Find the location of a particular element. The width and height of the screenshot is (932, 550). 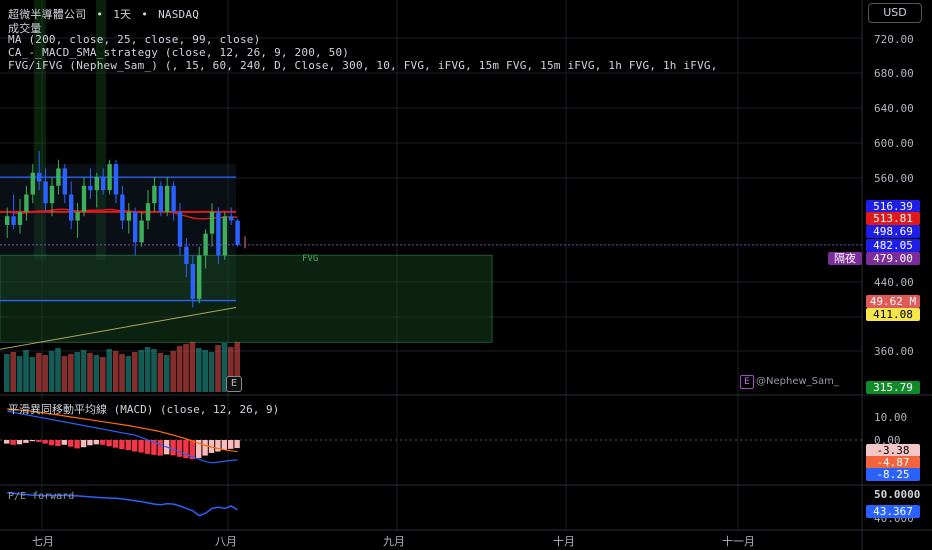

earnings-icon: E is located at coordinates (234, 384).